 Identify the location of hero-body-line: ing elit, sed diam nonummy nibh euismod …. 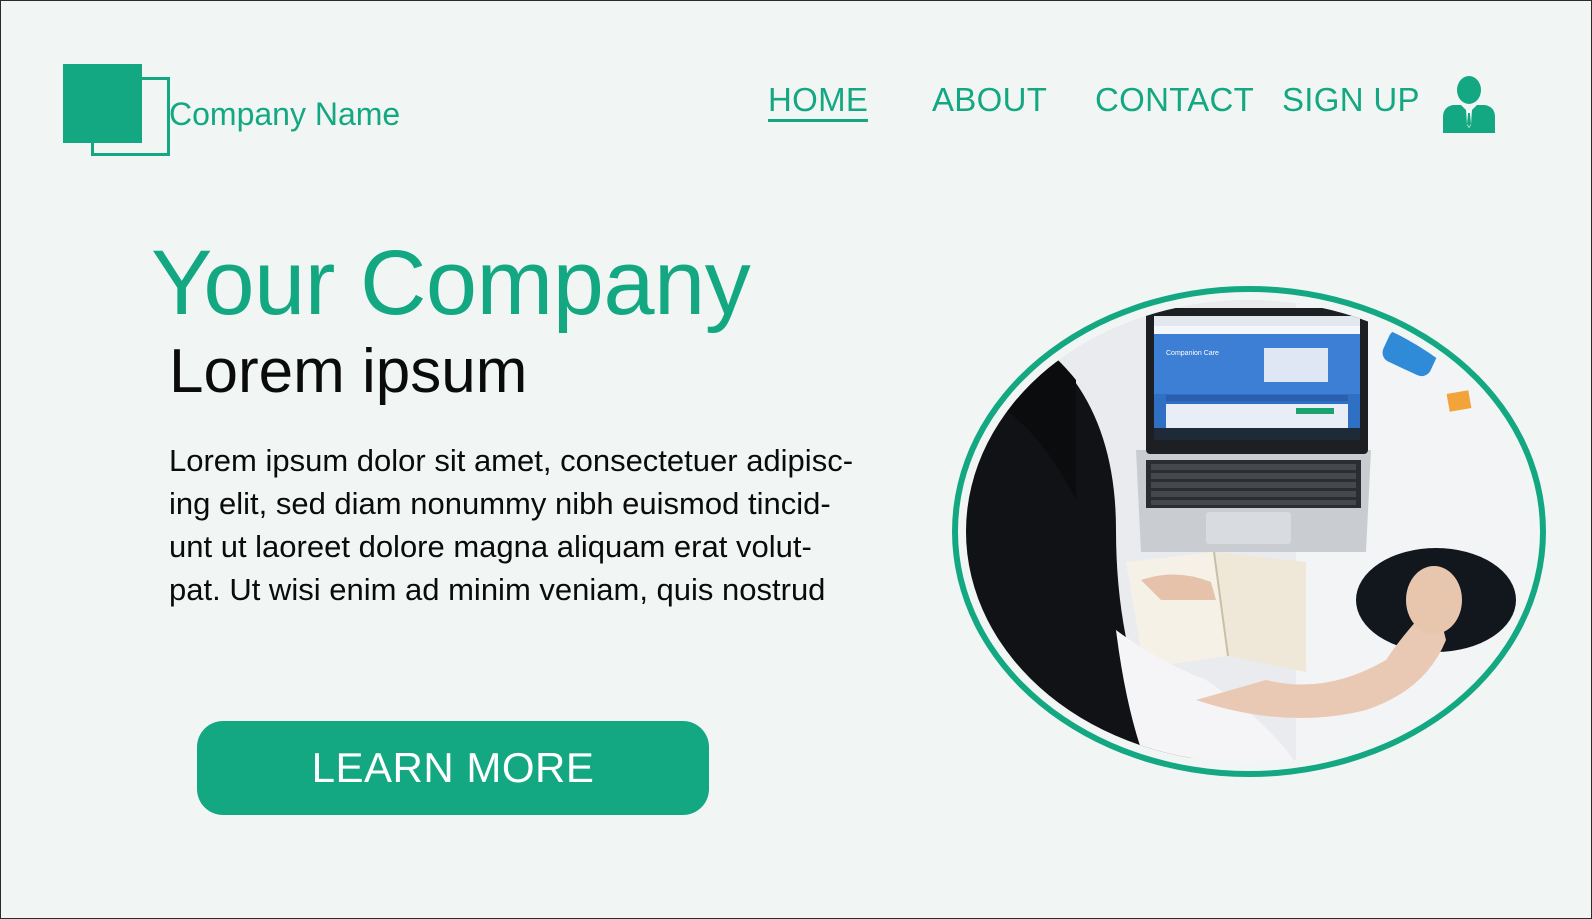
(500, 503).